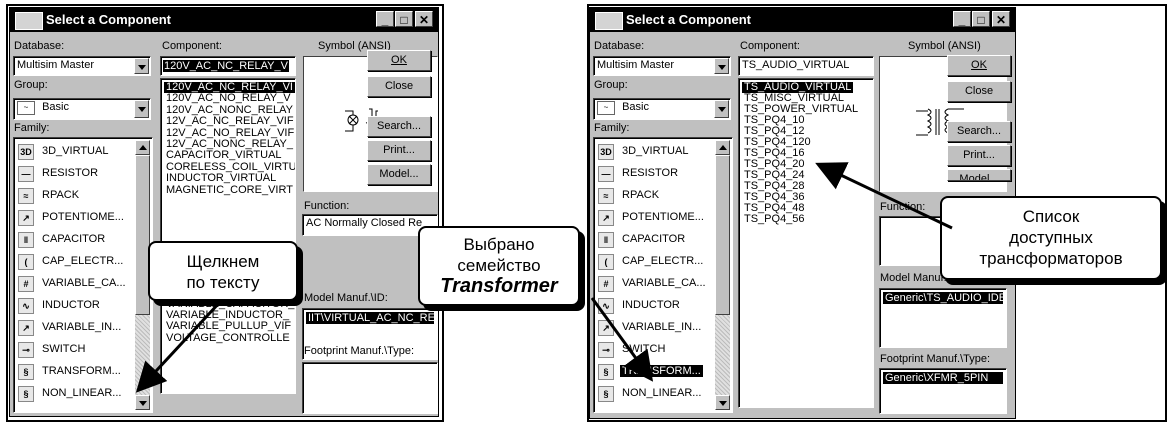  I want to click on footprint-list, so click(370, 388).